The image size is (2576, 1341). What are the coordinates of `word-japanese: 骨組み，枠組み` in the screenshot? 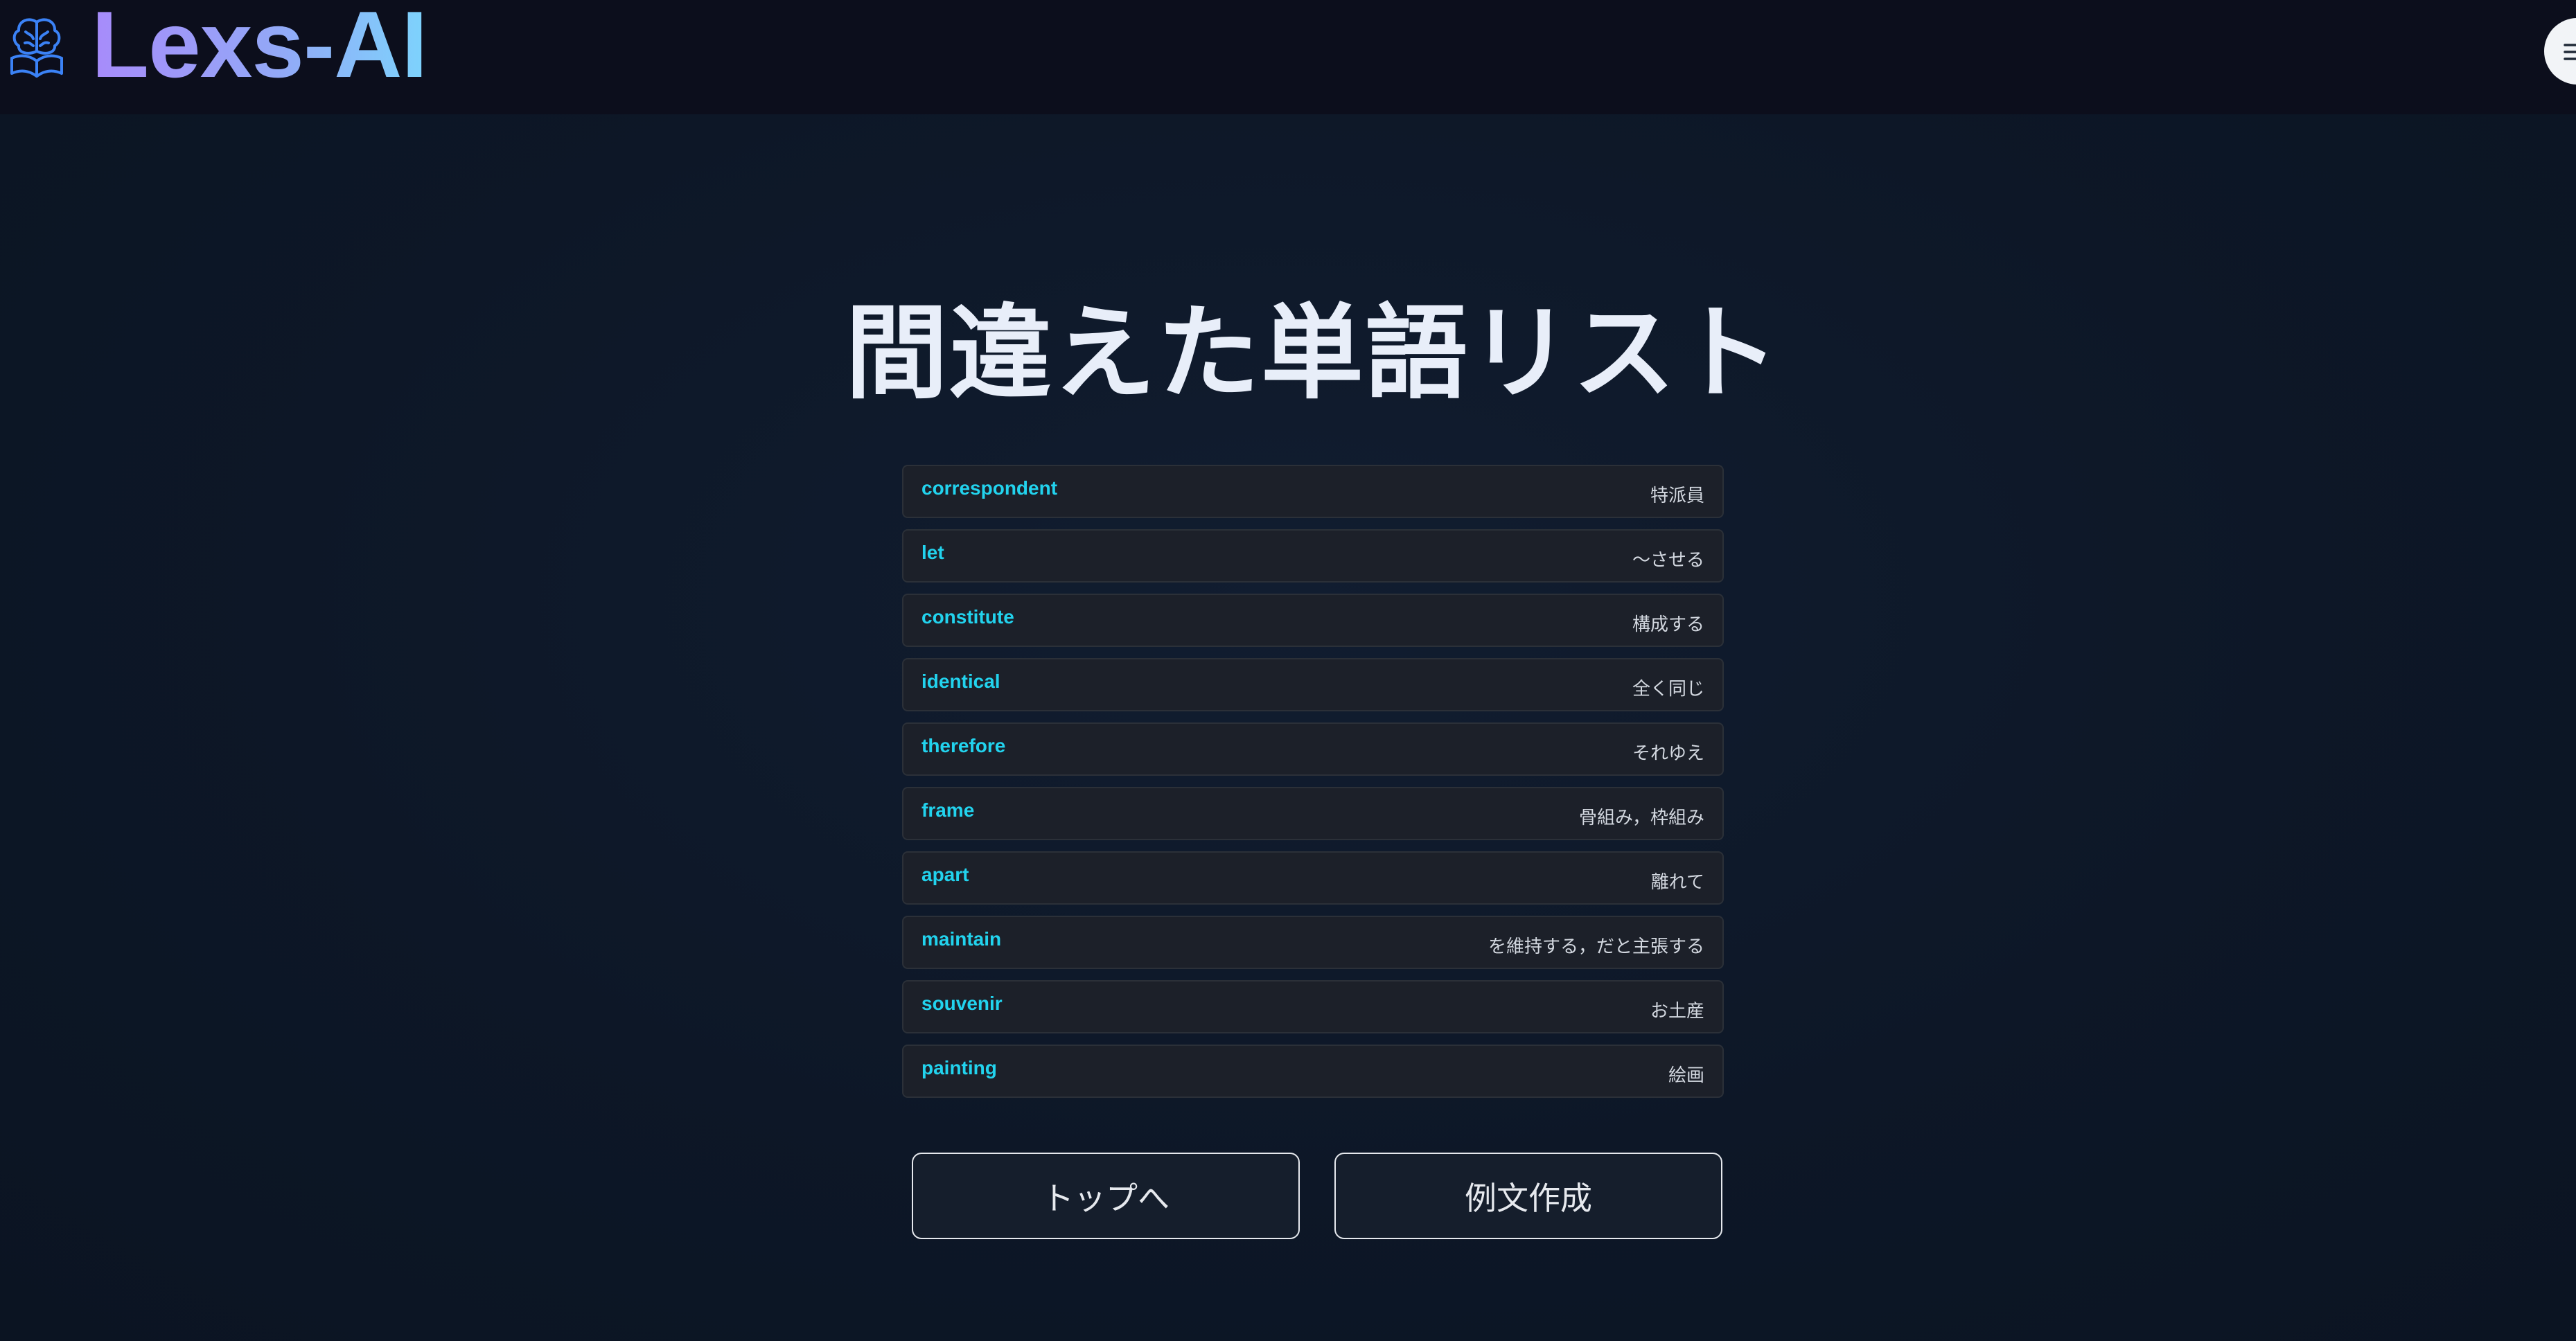 It's located at (1641, 818).